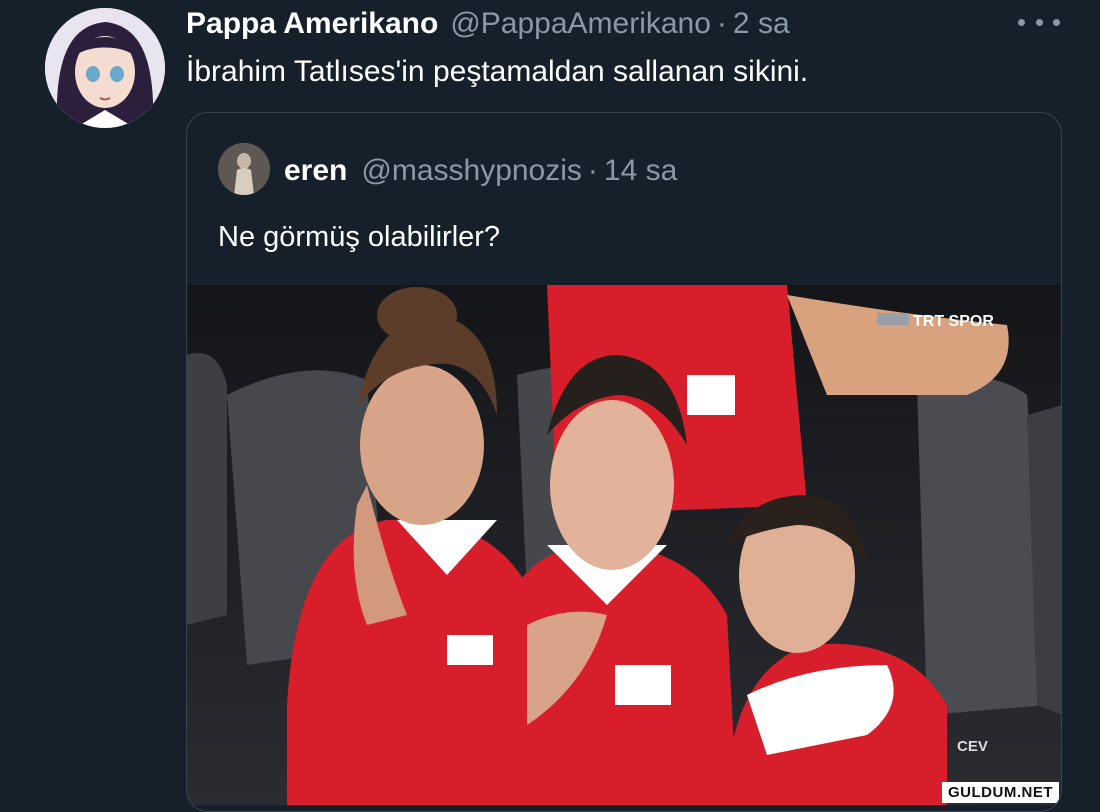 The width and height of the screenshot is (1100, 812). Describe the element at coordinates (359, 237) in the screenshot. I see `quoted-tweet-text: Ne görmüş olabilirler?` at that location.